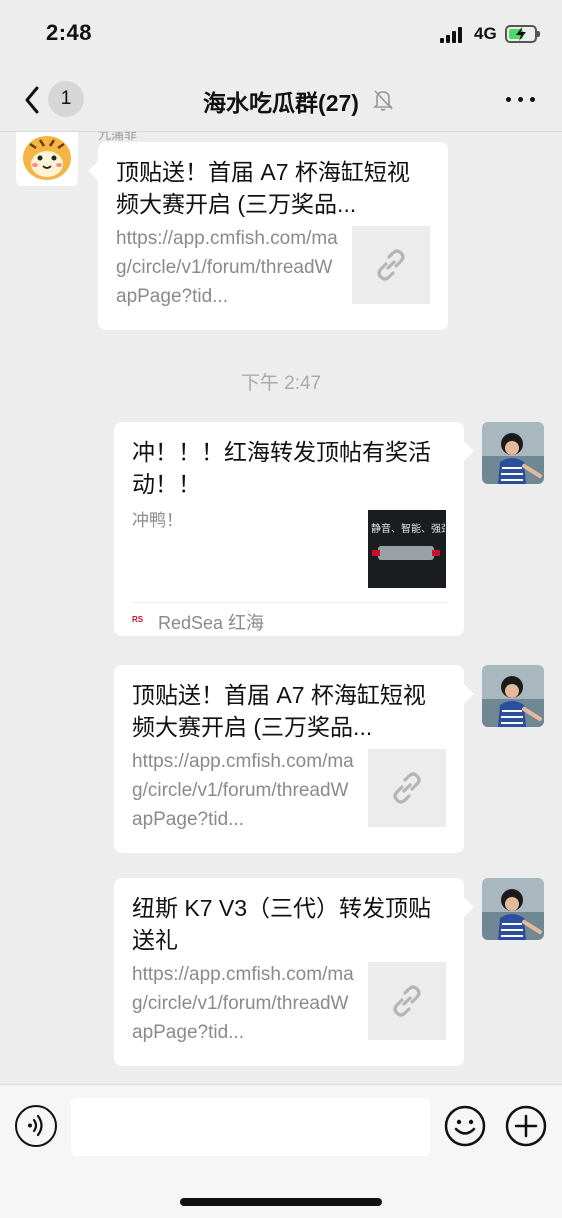 Image resolution: width=562 pixels, height=1218 pixels. Describe the element at coordinates (47, 159) in the screenshot. I see `avatar-tiger` at that location.